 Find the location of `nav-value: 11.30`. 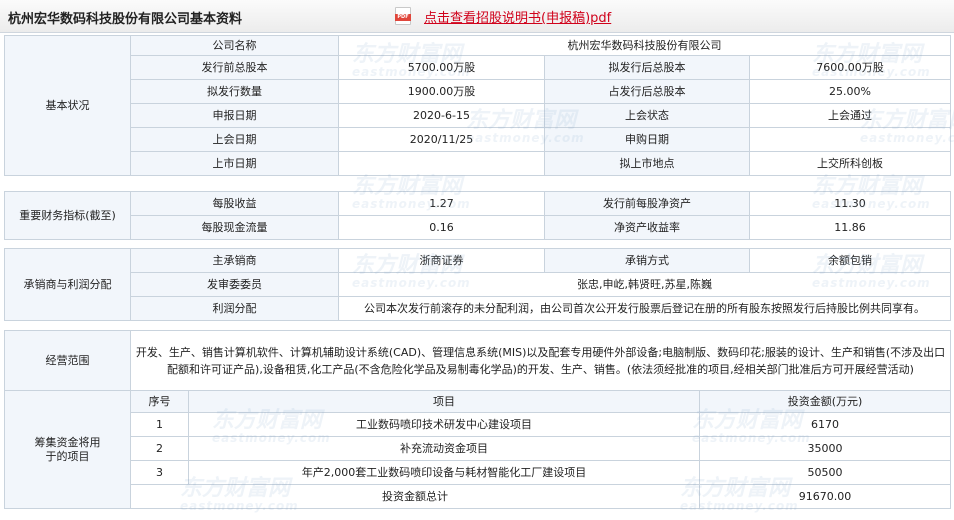

nav-value: 11.30 is located at coordinates (850, 203).